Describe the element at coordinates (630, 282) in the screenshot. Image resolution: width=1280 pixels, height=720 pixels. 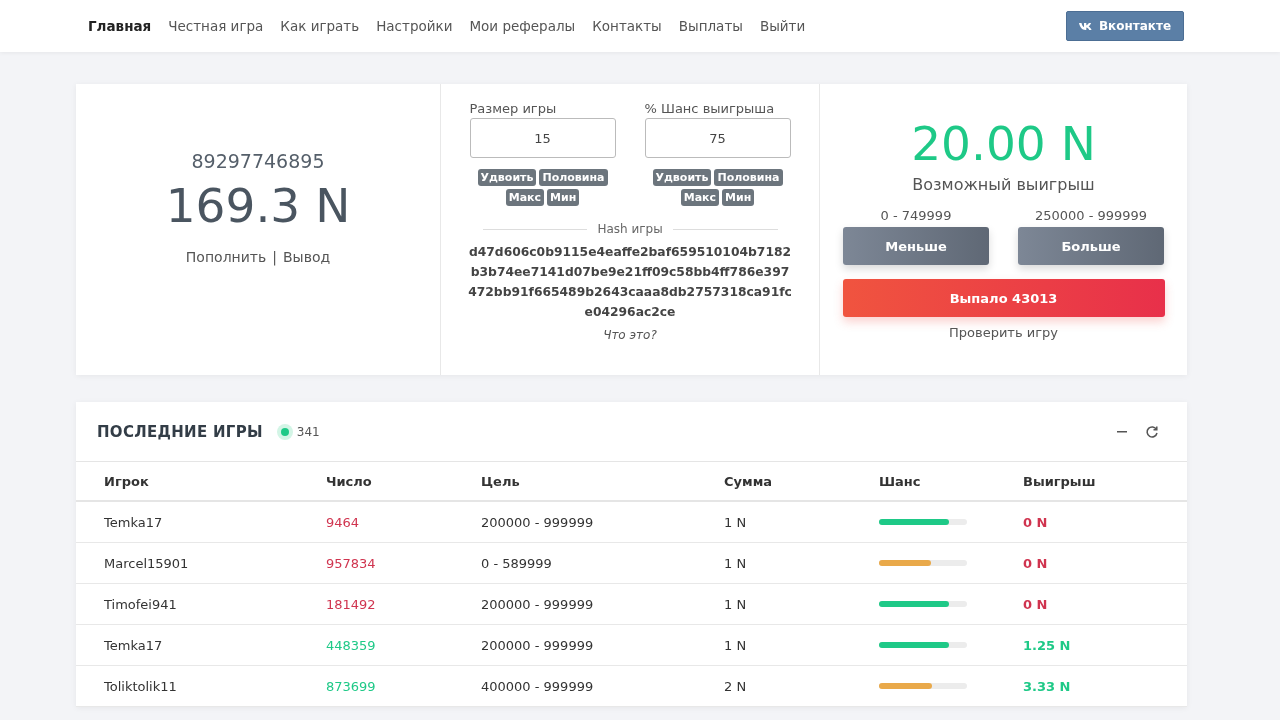
I see `hash-value: d47d606c0b9115e4eaffe2baf659510104b7182b3b74ee7141d07be9e21ff09c58bb4ff786e397472bb91f665489b2643caaa8db2757318ca91fce04296ac2ce` at that location.